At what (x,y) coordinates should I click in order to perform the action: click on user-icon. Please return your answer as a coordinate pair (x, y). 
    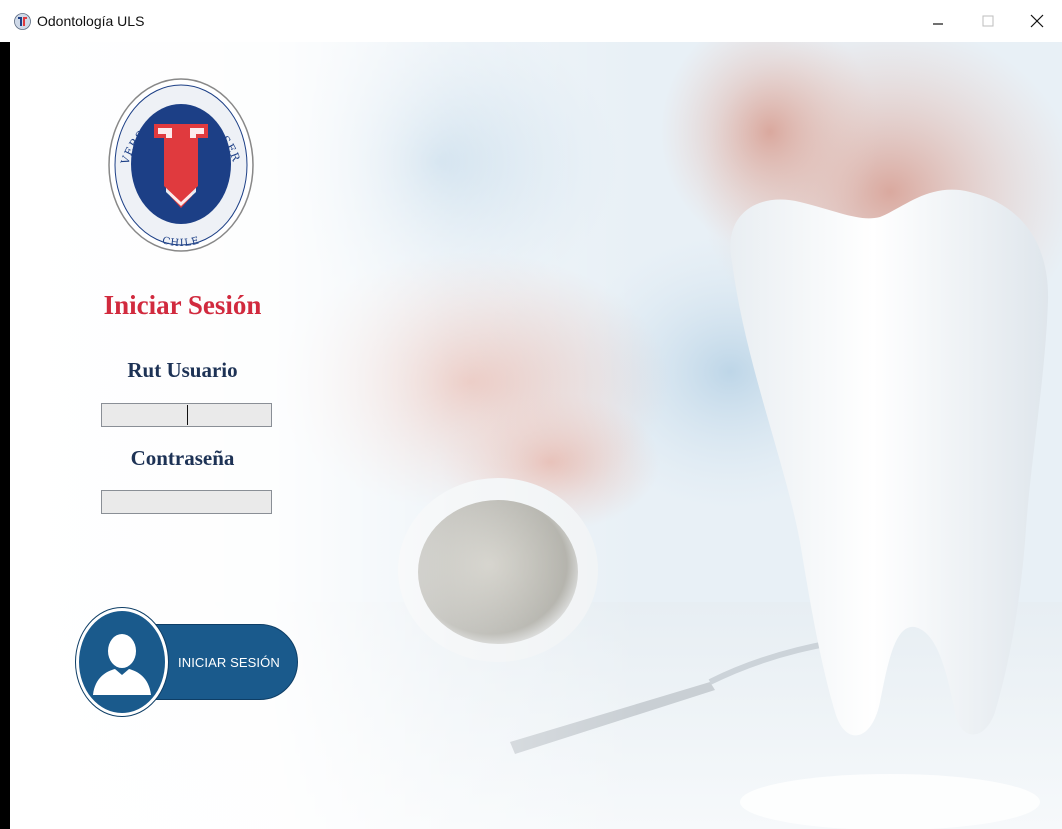
    Looking at the image, I should click on (122, 664).